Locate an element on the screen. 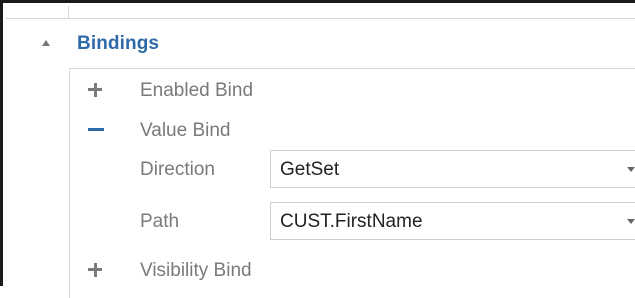 The image size is (635, 298). direction-dropdown: GetSet is located at coordinates (452, 169).